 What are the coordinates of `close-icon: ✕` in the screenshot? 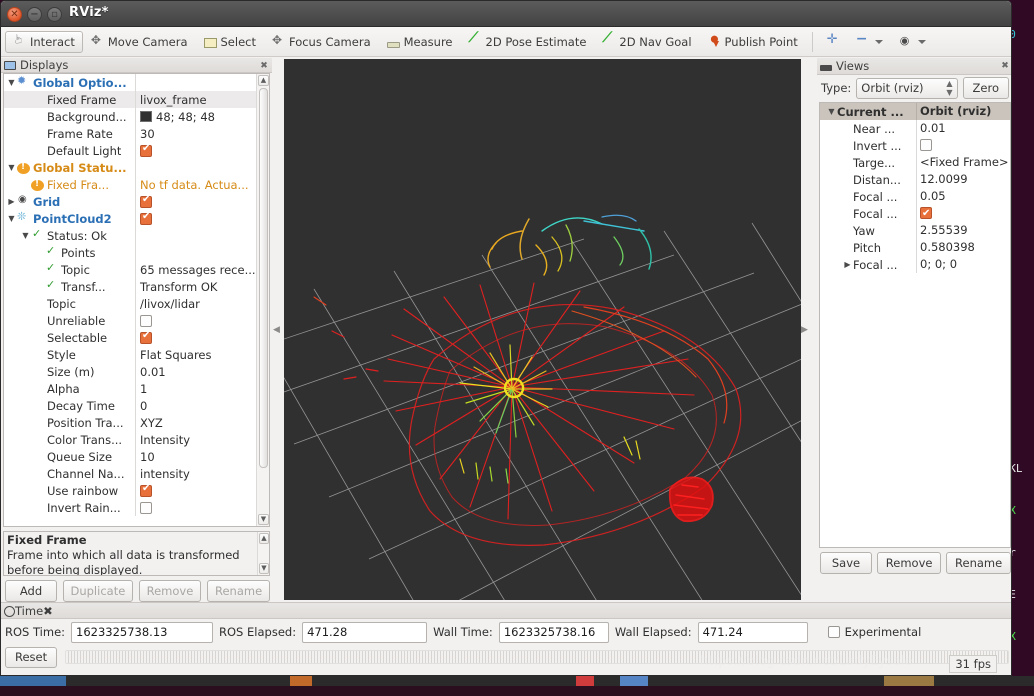 It's located at (14, 14).